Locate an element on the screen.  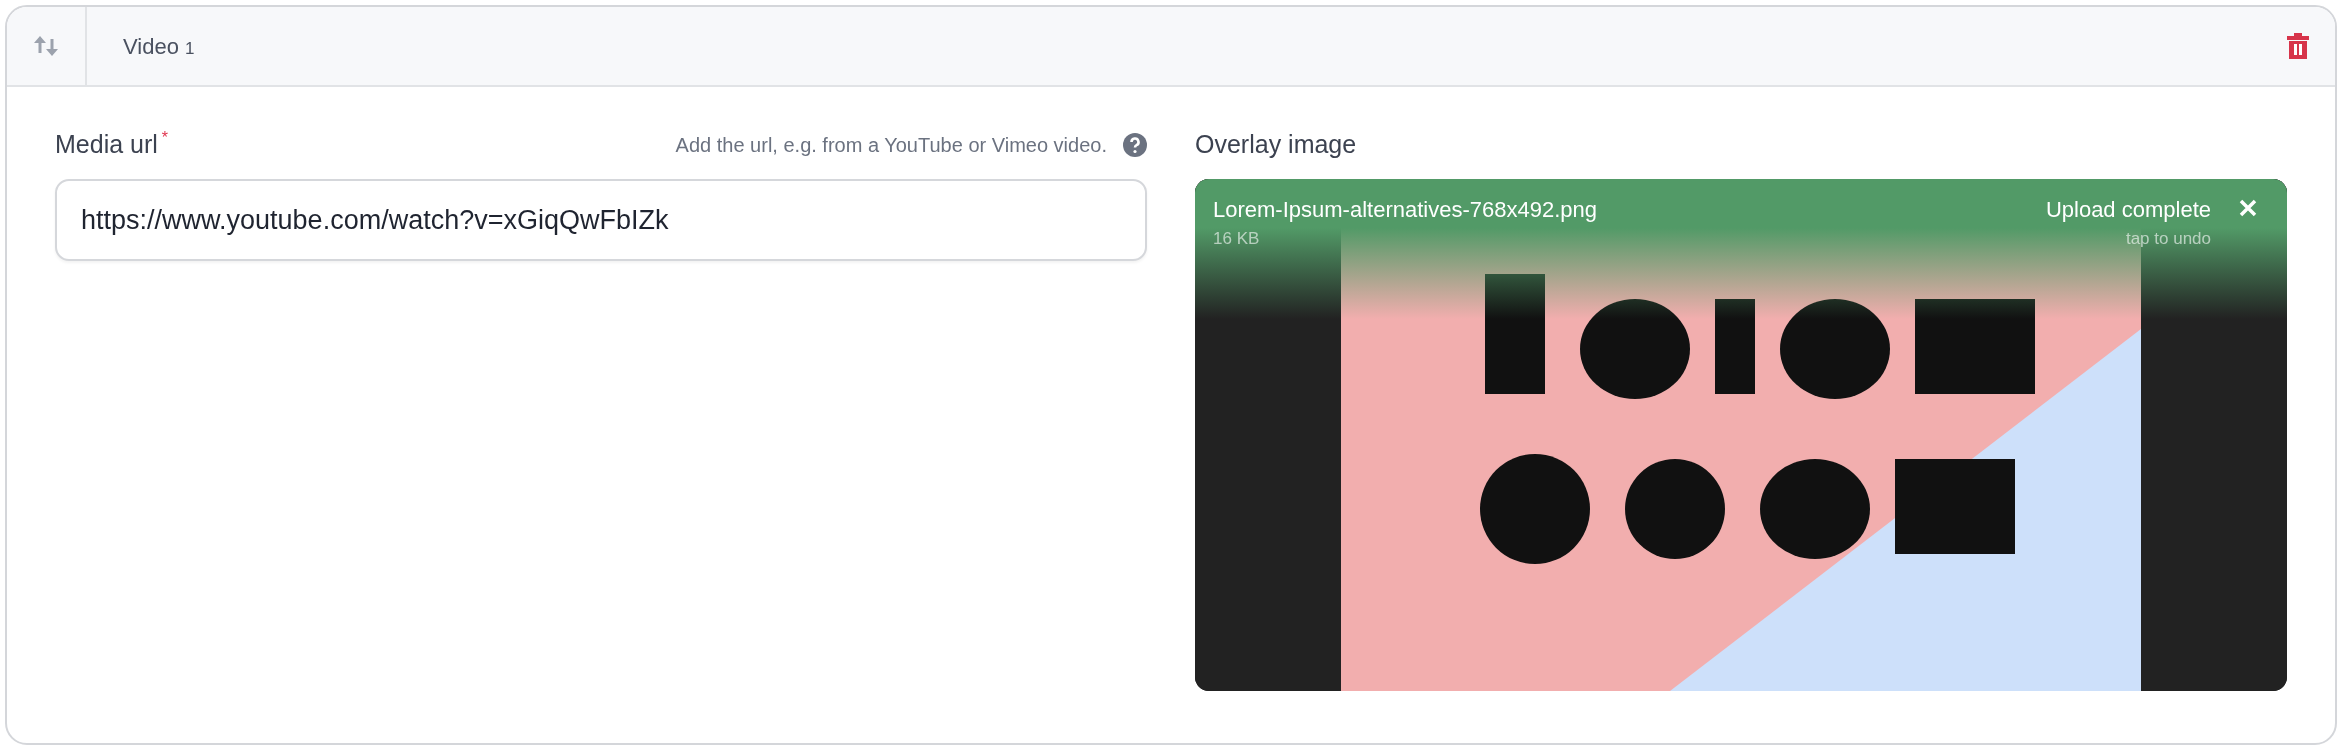
help-icon is located at coordinates (1135, 145).